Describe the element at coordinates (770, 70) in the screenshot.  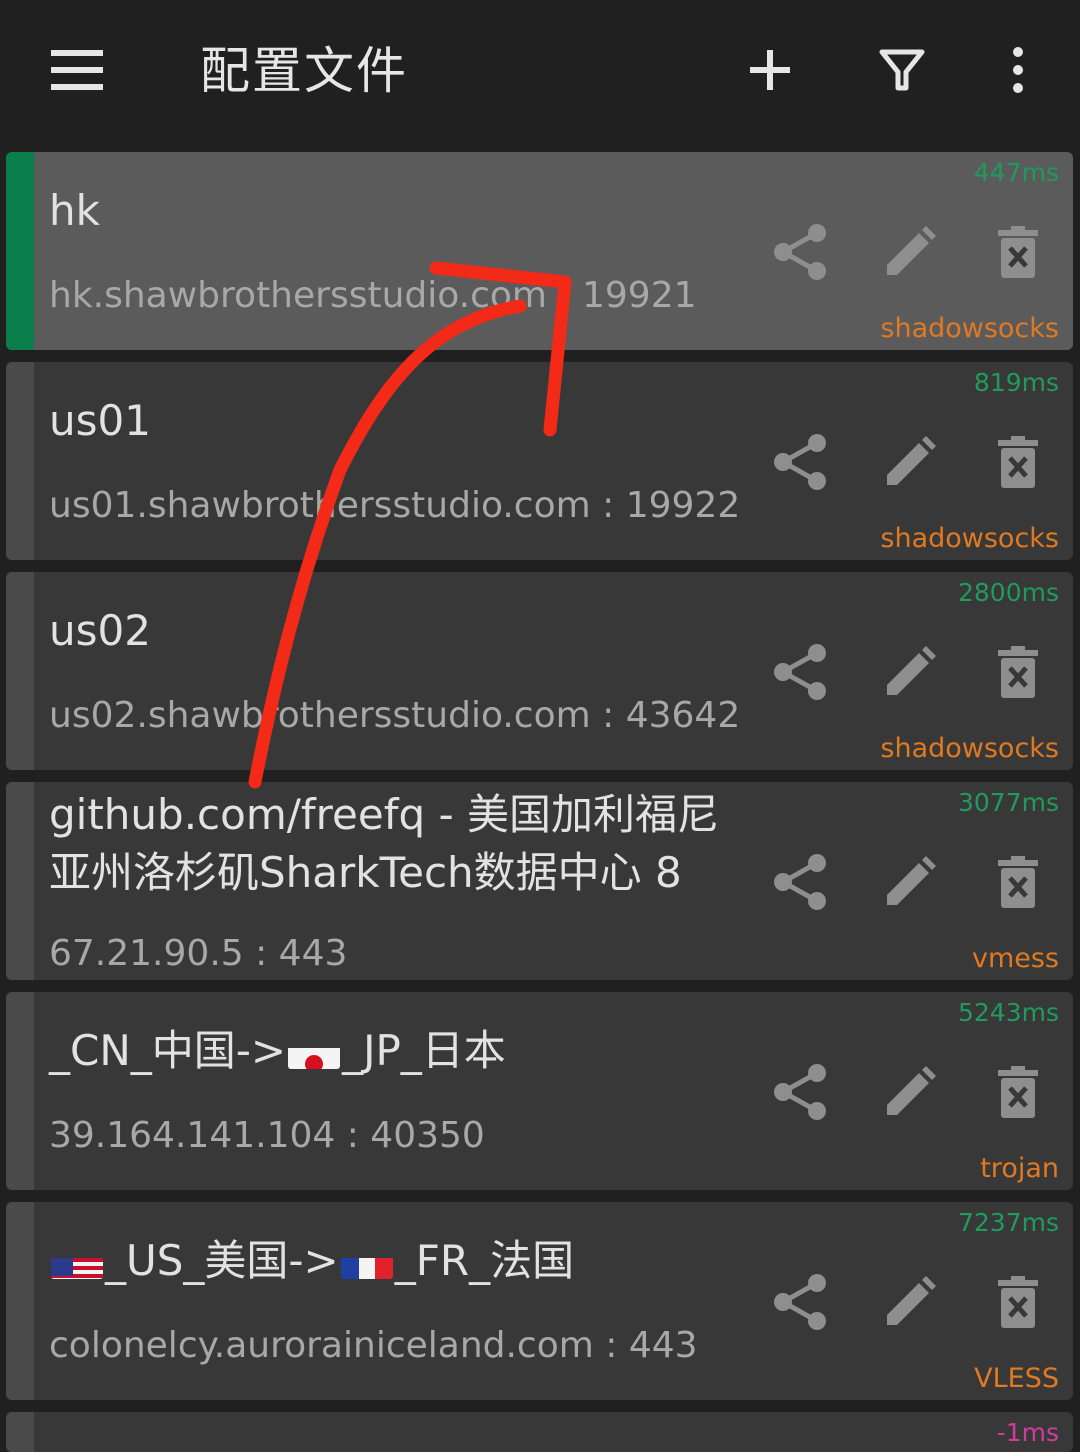
I see `plus-icon` at that location.